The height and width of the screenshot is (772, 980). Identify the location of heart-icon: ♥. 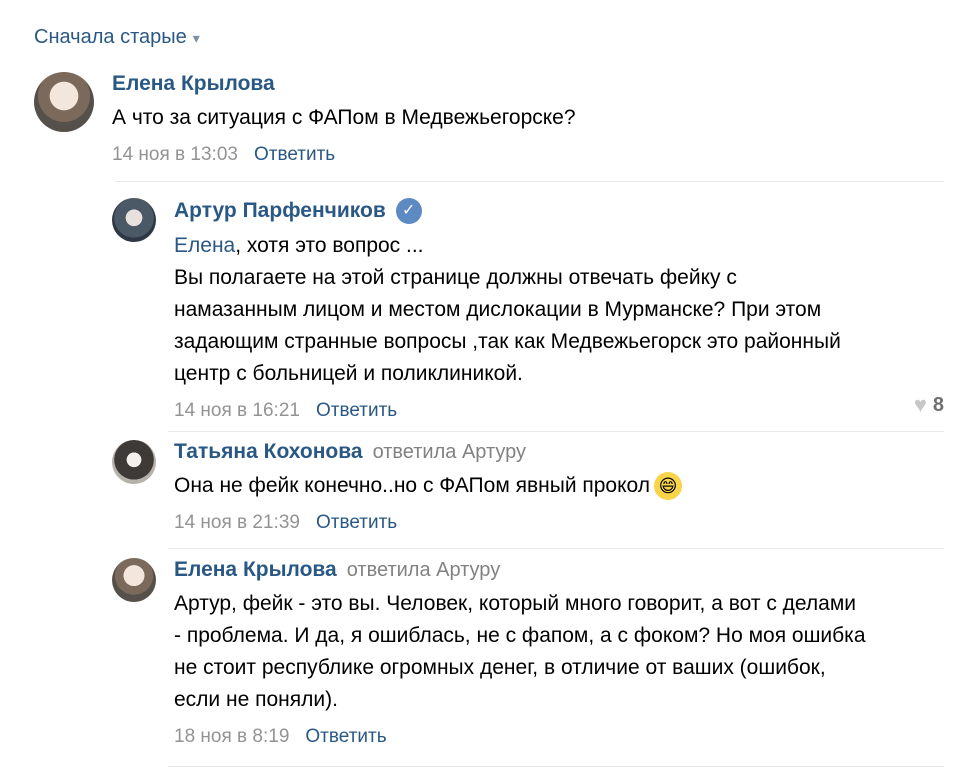
(920, 404).